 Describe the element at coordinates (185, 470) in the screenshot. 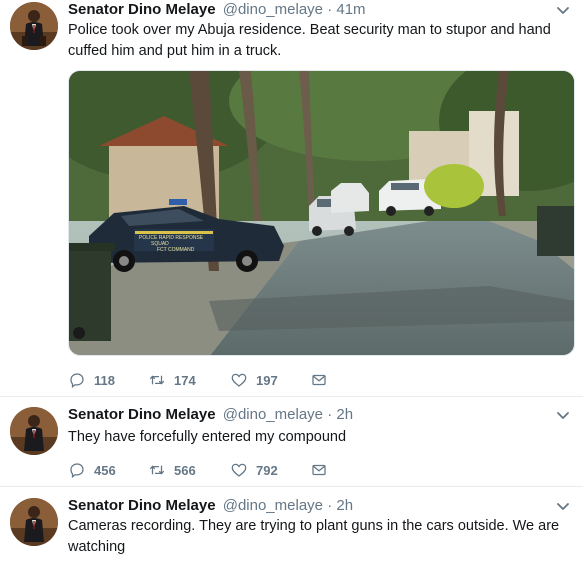

I see `retweet-count: 566` at that location.